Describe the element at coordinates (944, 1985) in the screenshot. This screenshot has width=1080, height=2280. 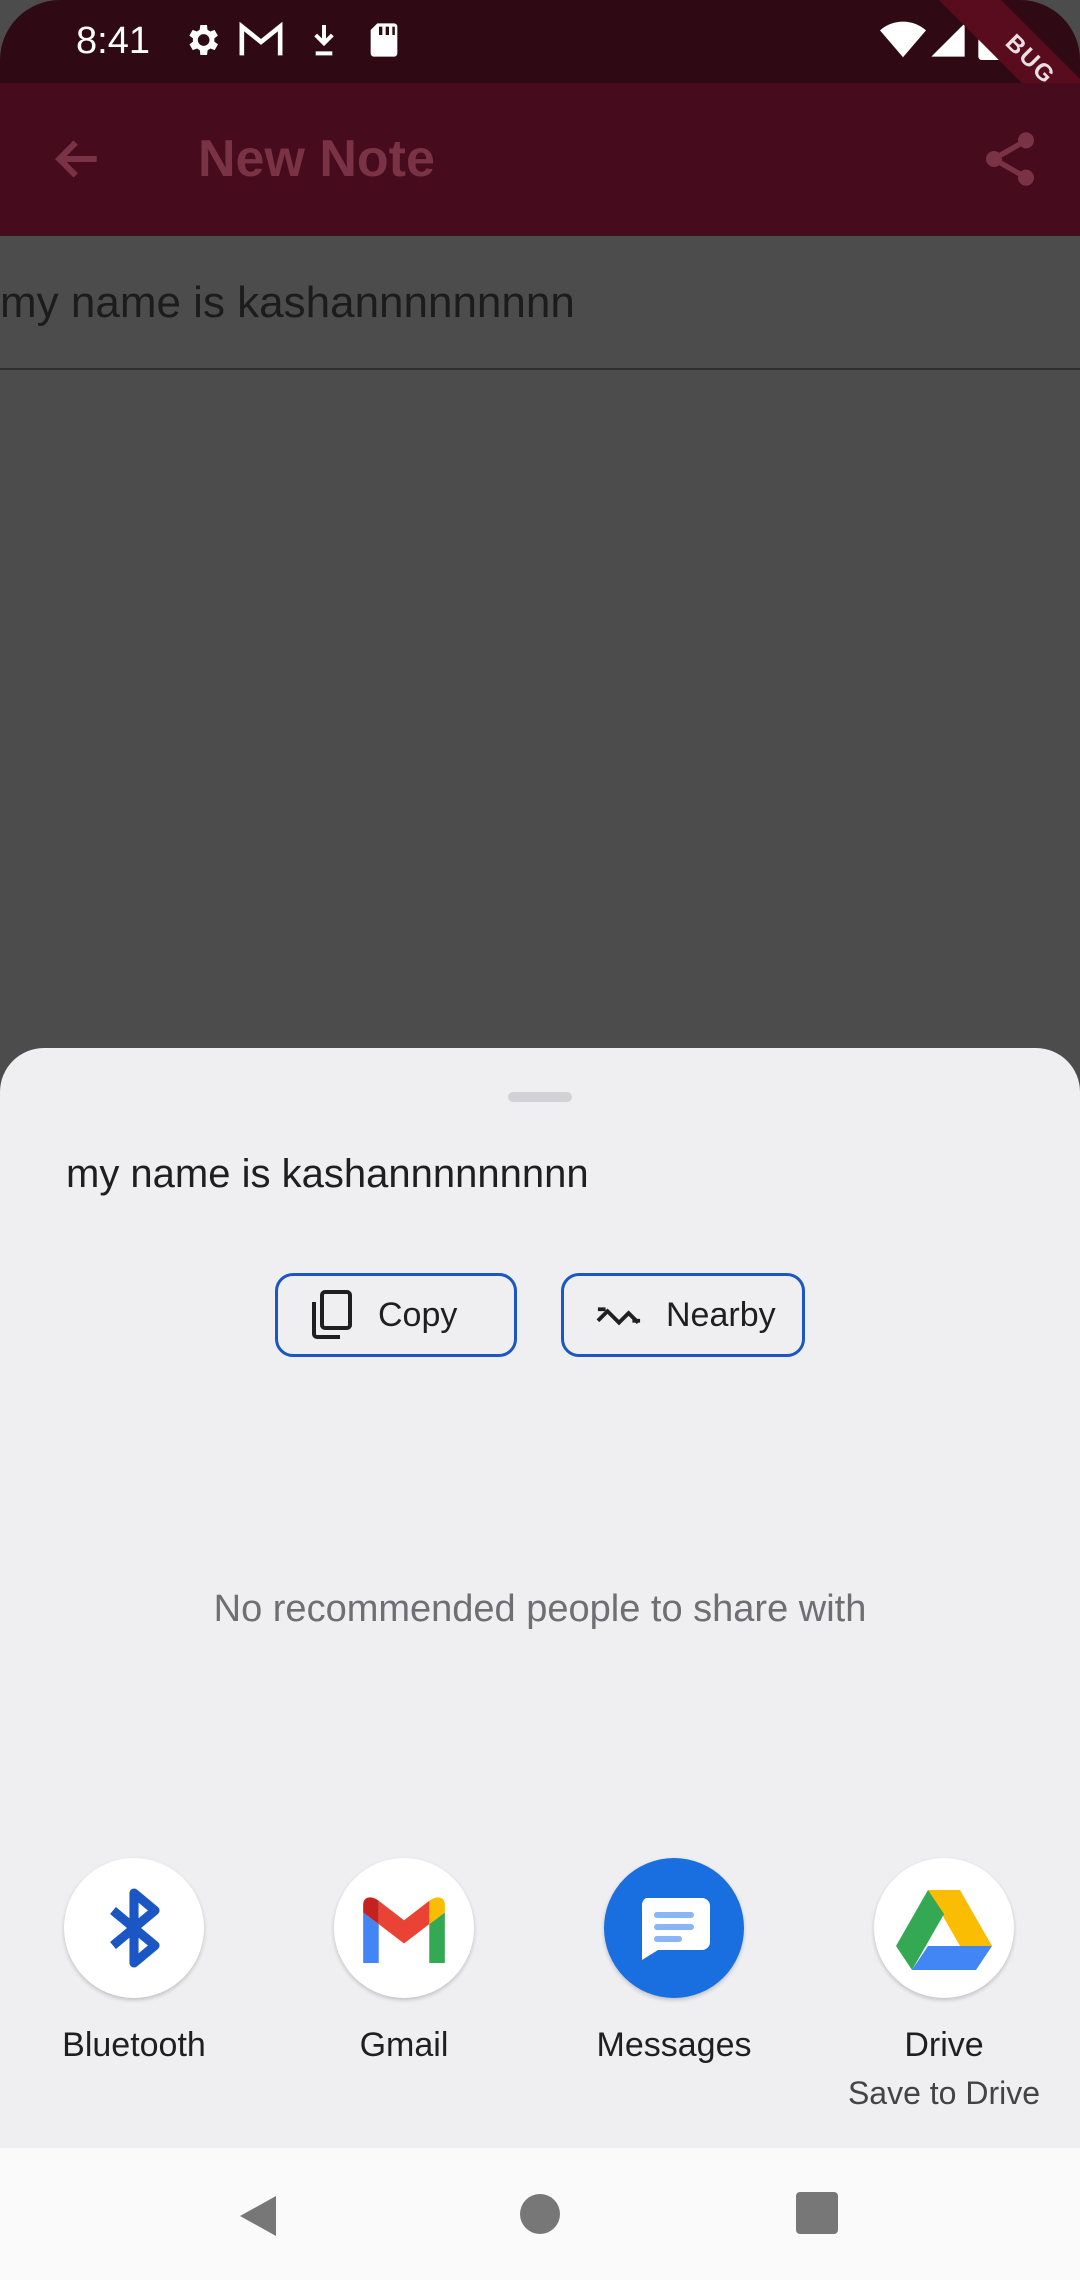
I see `share-target-drive: Drive Save to Drive` at that location.